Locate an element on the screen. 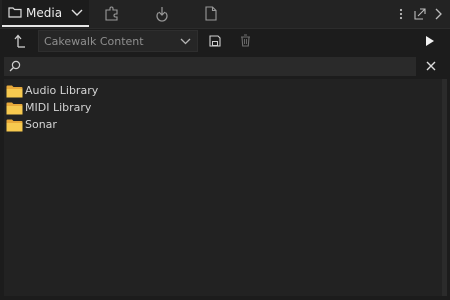 The width and height of the screenshot is (450, 300). location-value: Cakewalk Content is located at coordinates (94, 41).